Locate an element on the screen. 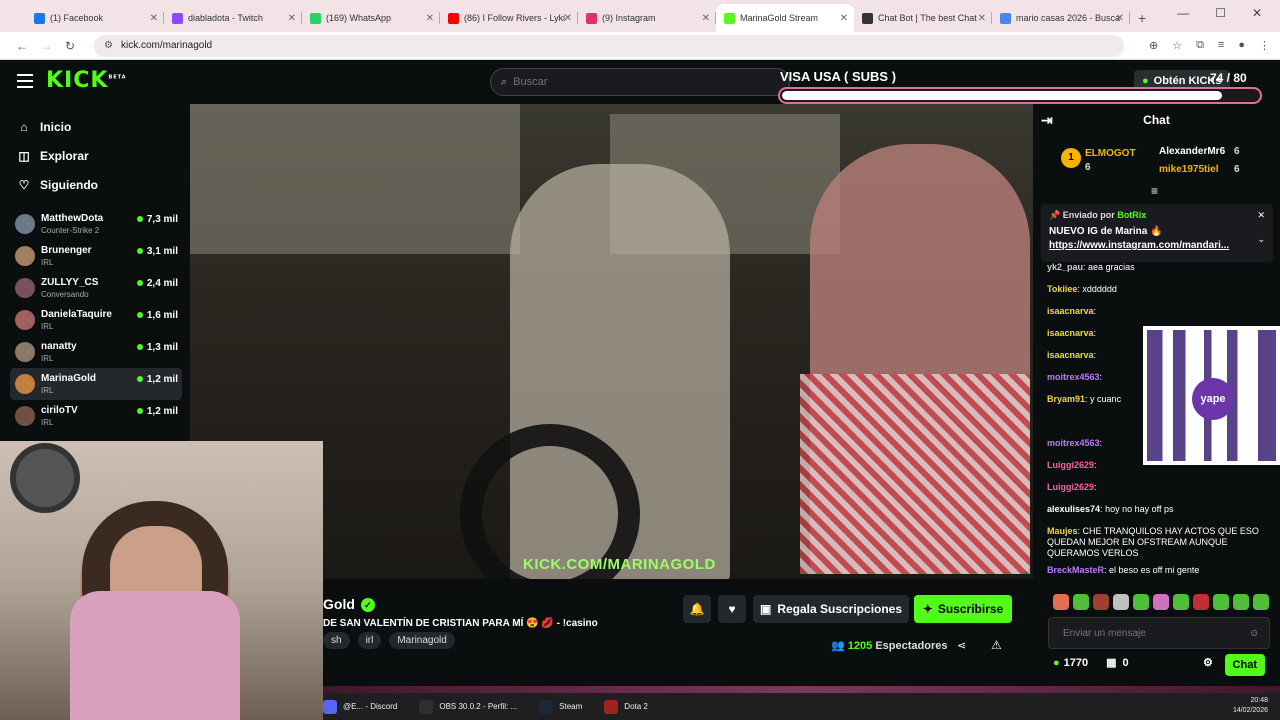  sidebar-channel: ciriloTV IRL 1,2 mil is located at coordinates (96, 416).